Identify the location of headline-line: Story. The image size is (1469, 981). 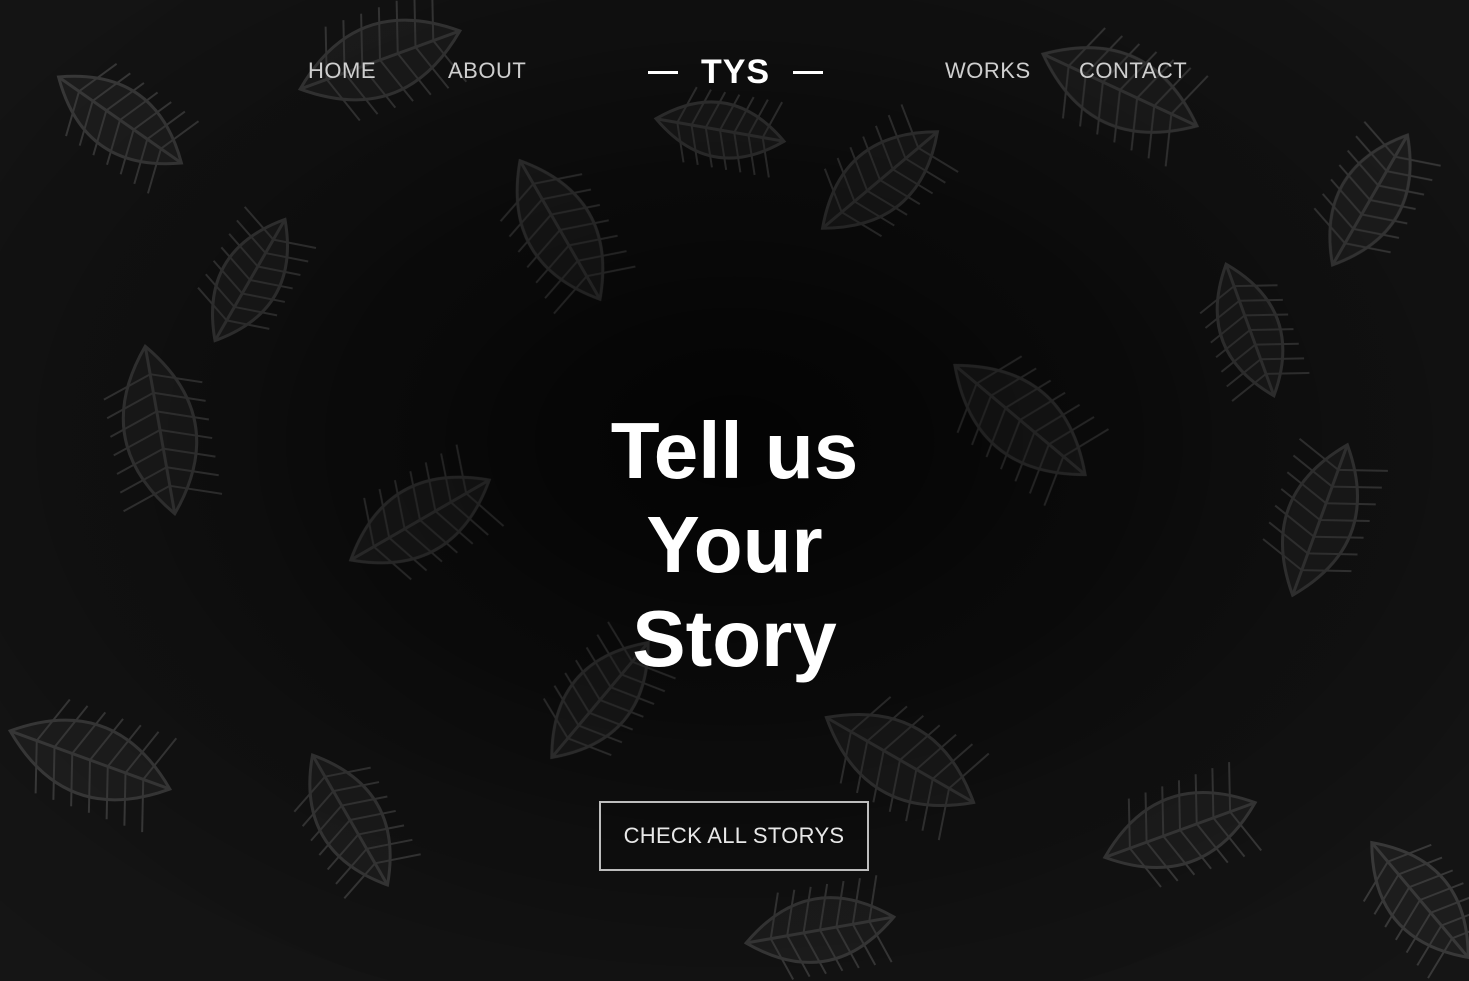
(734, 638).